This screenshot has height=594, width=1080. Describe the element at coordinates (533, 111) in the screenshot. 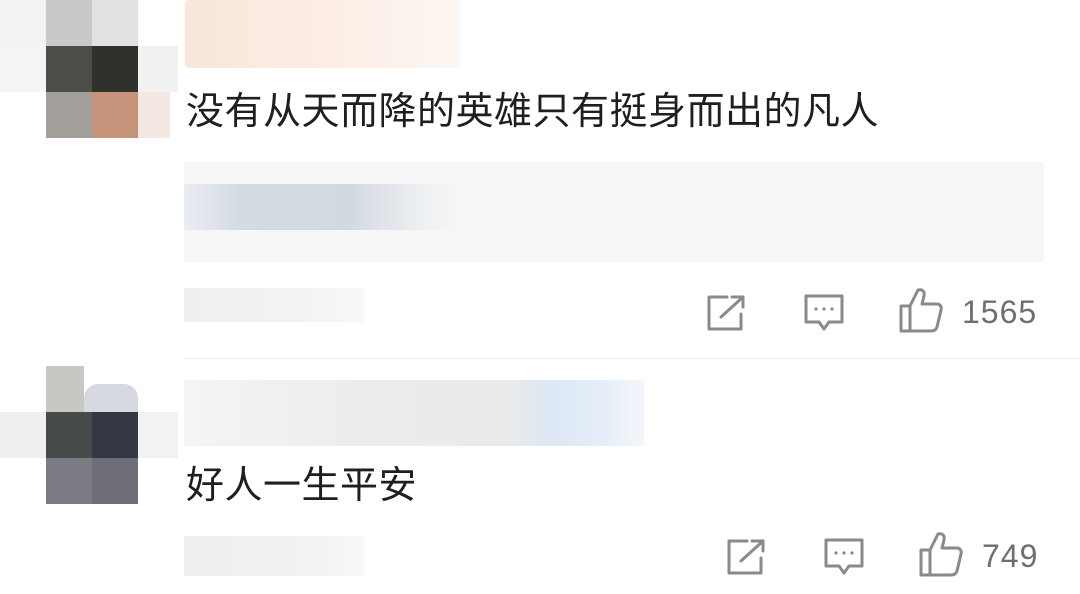

I see `comment-text: 没有从天而降的英雄只有挺身而出的凡人` at that location.